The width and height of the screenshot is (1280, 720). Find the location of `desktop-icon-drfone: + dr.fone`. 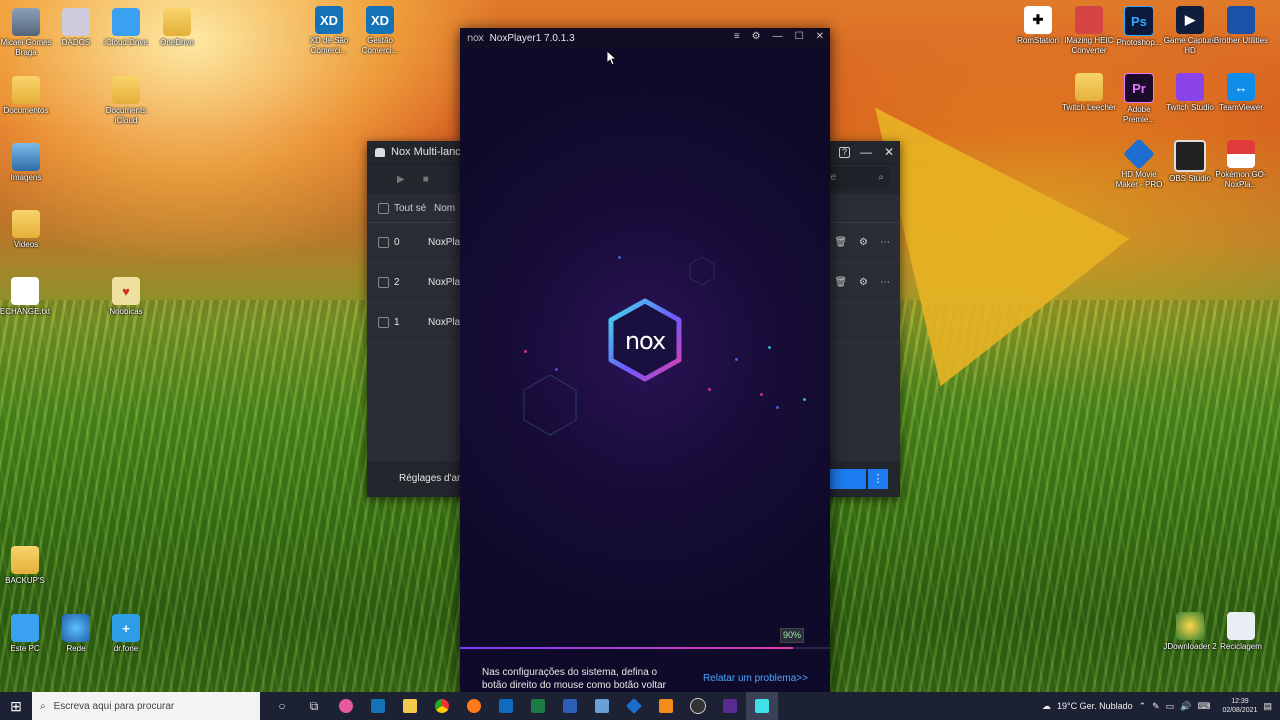

desktop-icon-drfone: + dr.fone is located at coordinates (126, 634).